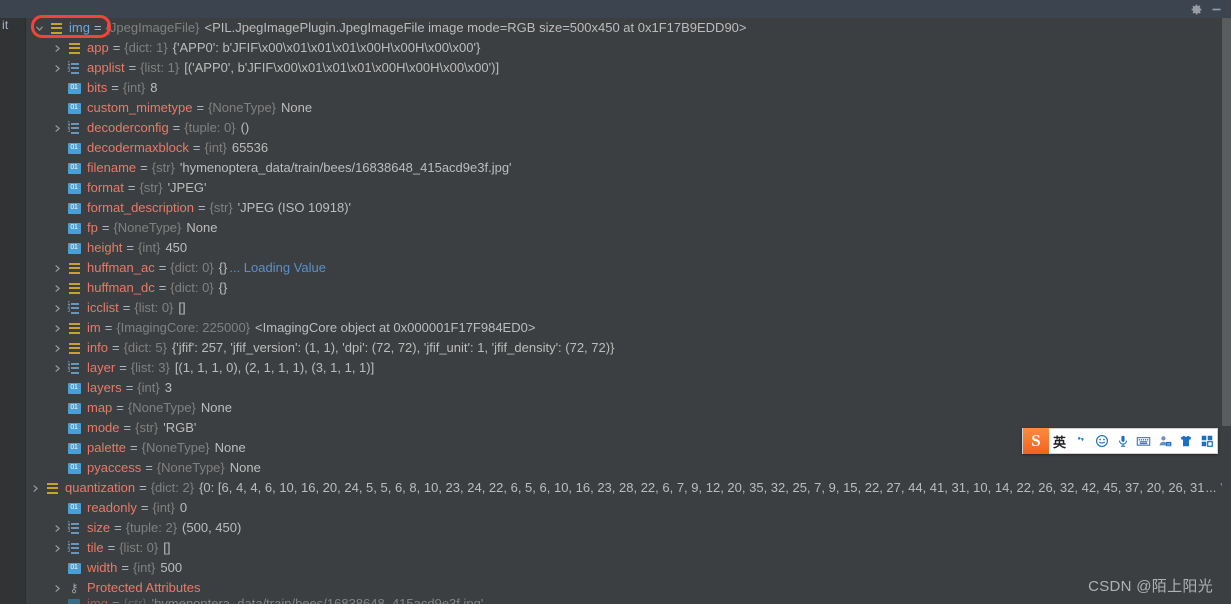 This screenshot has width=1231, height=604. Describe the element at coordinates (294, 207) in the screenshot. I see `variable-value: 'JPEG (ISO 10918)'` at that location.